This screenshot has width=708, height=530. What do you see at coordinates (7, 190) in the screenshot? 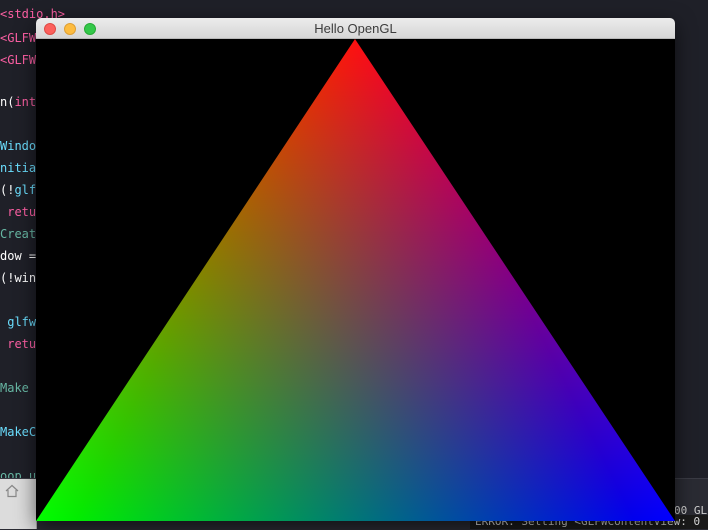
I see `code-token: (!` at bounding box center [7, 190].